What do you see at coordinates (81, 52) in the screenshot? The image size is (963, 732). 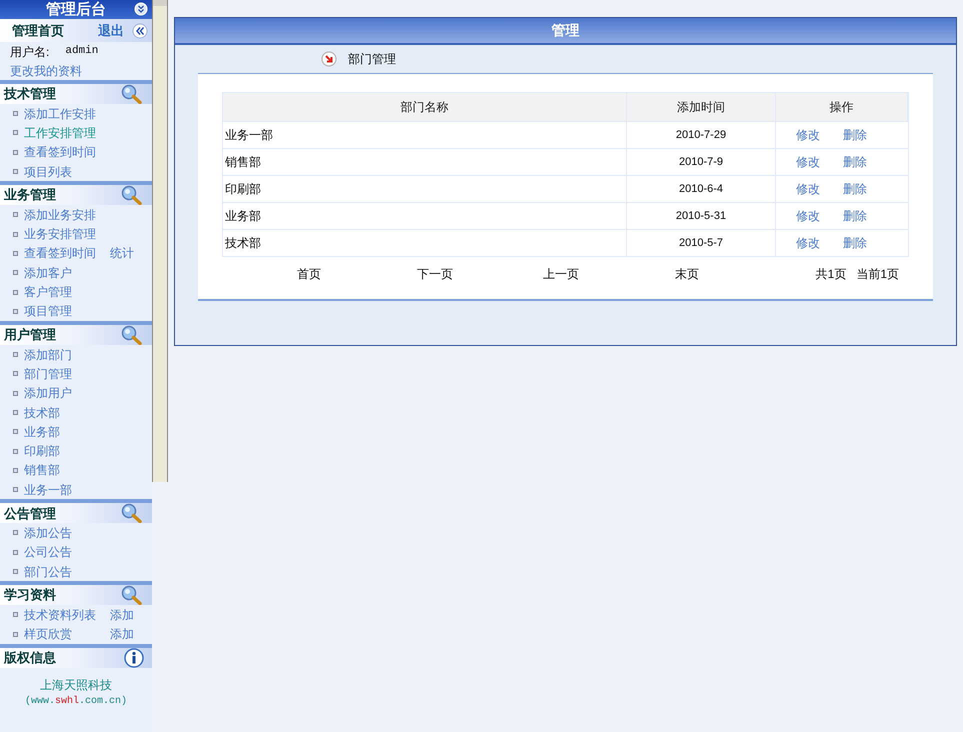 I see `username-value: admin` at bounding box center [81, 52].